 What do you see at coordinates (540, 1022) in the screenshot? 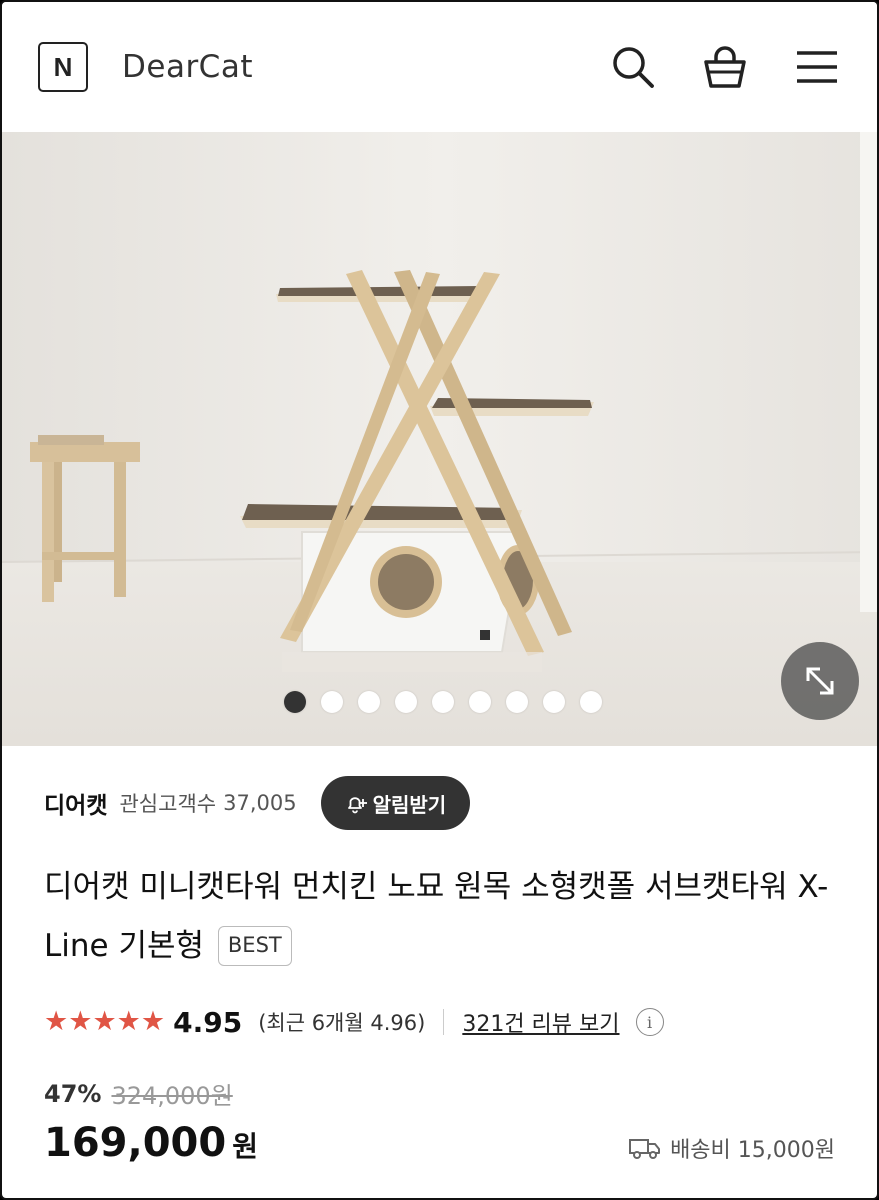
I see `review-link: 321건 리뷰 보기` at bounding box center [540, 1022].